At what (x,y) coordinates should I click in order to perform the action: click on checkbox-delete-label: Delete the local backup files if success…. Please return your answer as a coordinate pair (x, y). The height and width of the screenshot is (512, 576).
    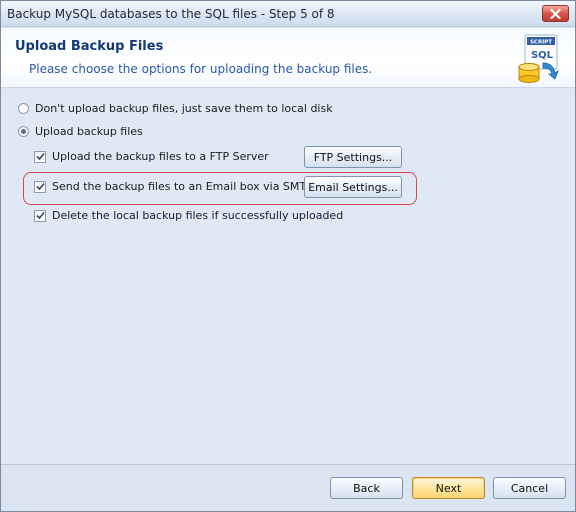
    Looking at the image, I should click on (198, 215).